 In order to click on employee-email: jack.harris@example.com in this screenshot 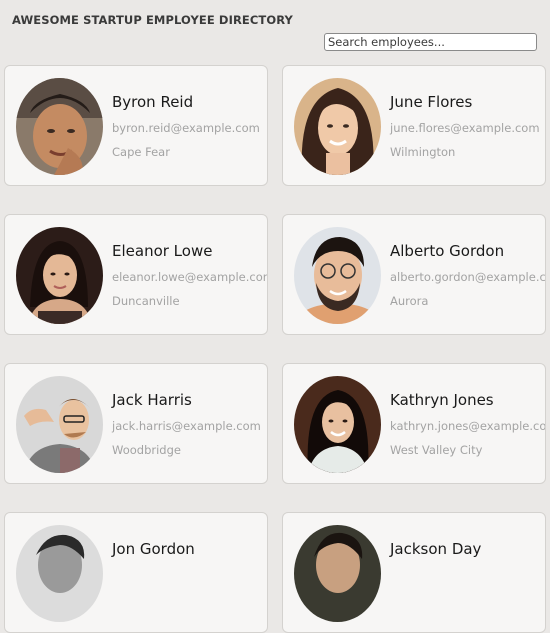, I will do `click(186, 426)`.